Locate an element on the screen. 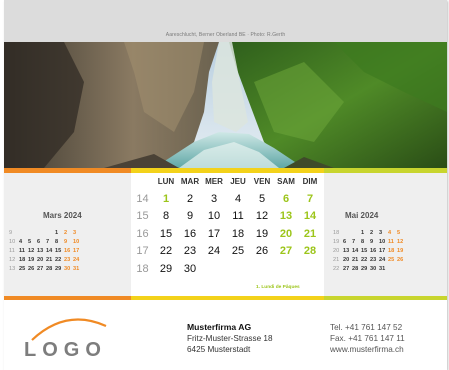 This screenshot has height=370, width=449. prev-month-title: Mars 2024 is located at coordinates (62, 215).